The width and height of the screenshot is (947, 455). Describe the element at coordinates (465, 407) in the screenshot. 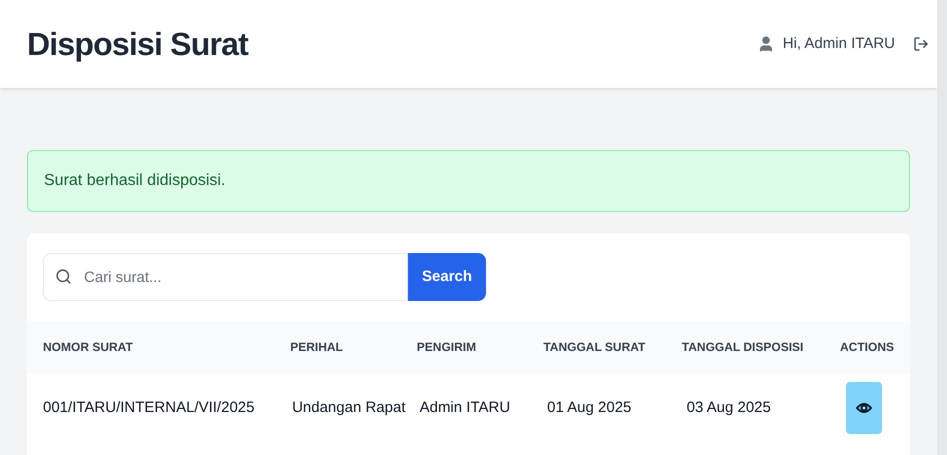

I see `table-cell: Admin ITARU` at that location.